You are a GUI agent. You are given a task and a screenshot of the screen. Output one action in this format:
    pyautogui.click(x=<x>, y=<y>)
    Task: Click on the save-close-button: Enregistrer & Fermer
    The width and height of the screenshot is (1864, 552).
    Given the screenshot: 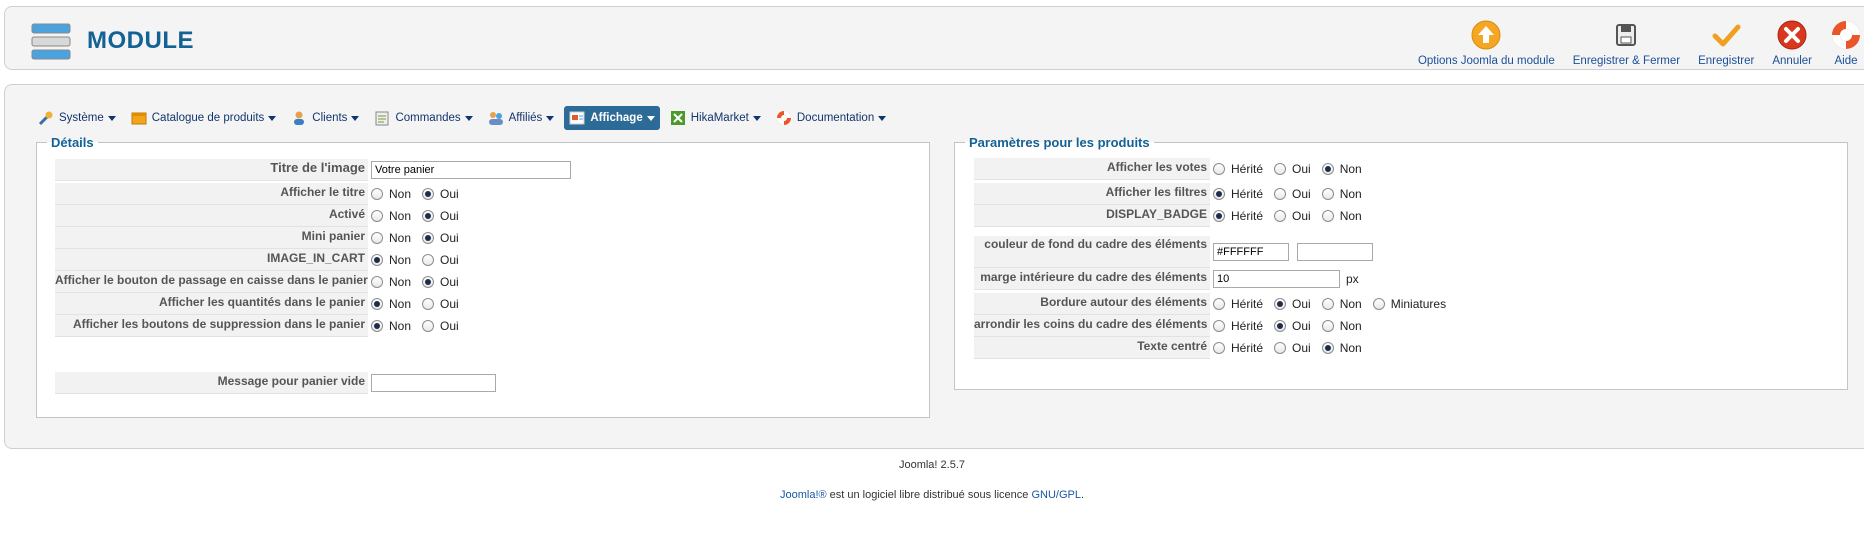 What is the action you would take?
    pyautogui.click(x=1626, y=43)
    